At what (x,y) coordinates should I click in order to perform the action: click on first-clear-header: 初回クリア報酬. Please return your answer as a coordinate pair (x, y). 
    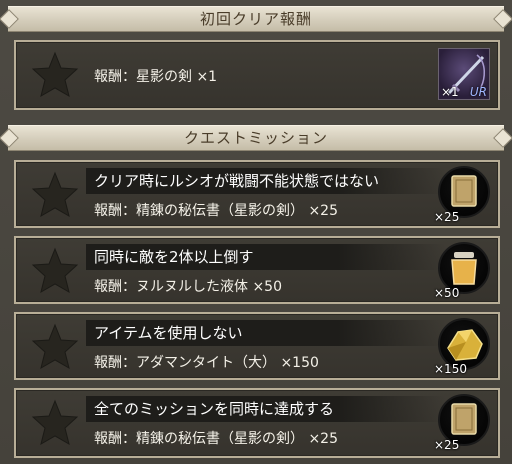
    Looking at the image, I should click on (256, 19).